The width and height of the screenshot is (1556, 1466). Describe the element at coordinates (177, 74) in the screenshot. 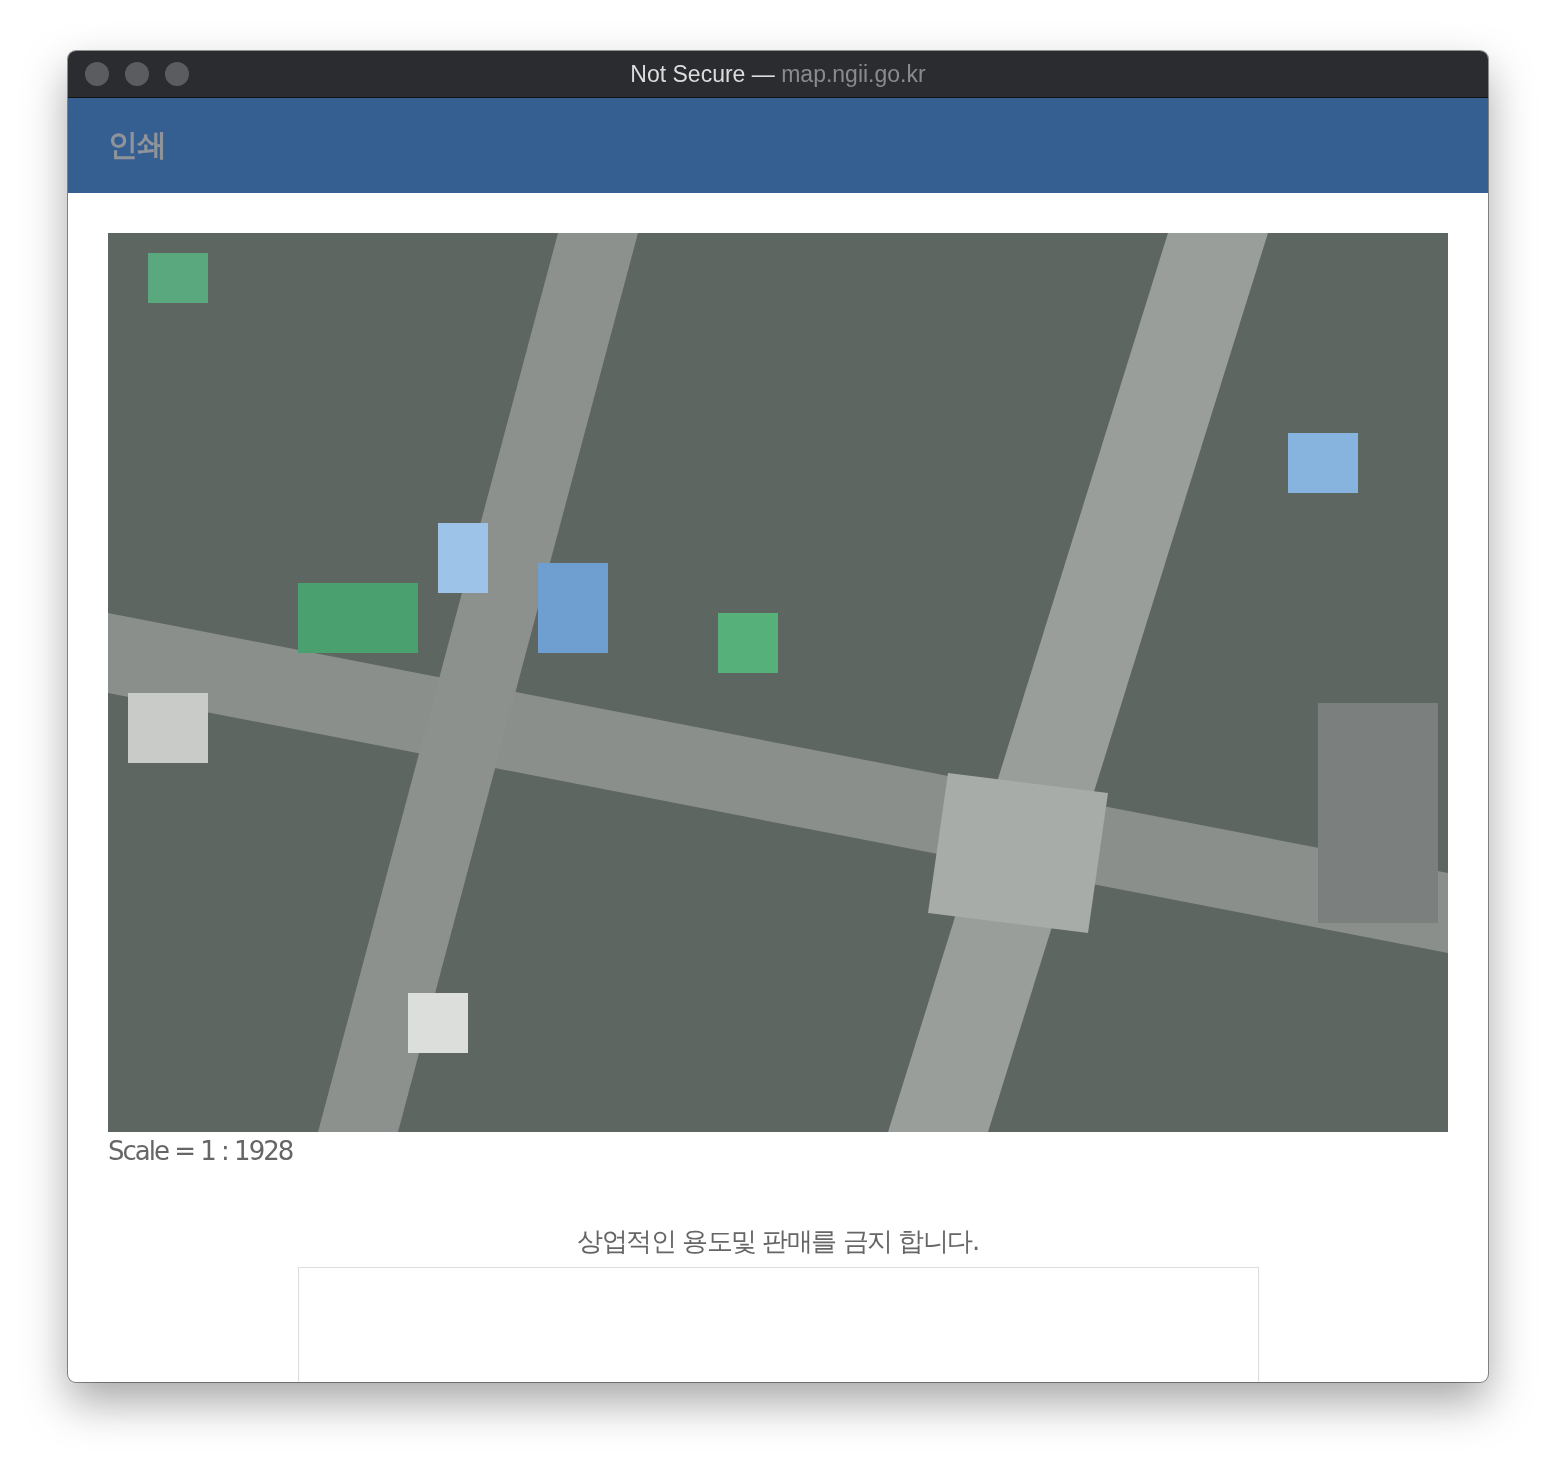

I see `zoom-button` at that location.